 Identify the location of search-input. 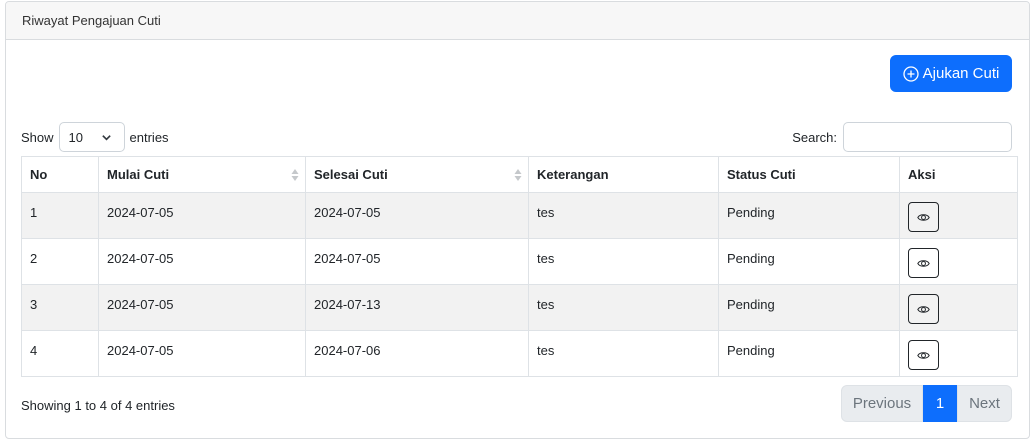
(927, 137).